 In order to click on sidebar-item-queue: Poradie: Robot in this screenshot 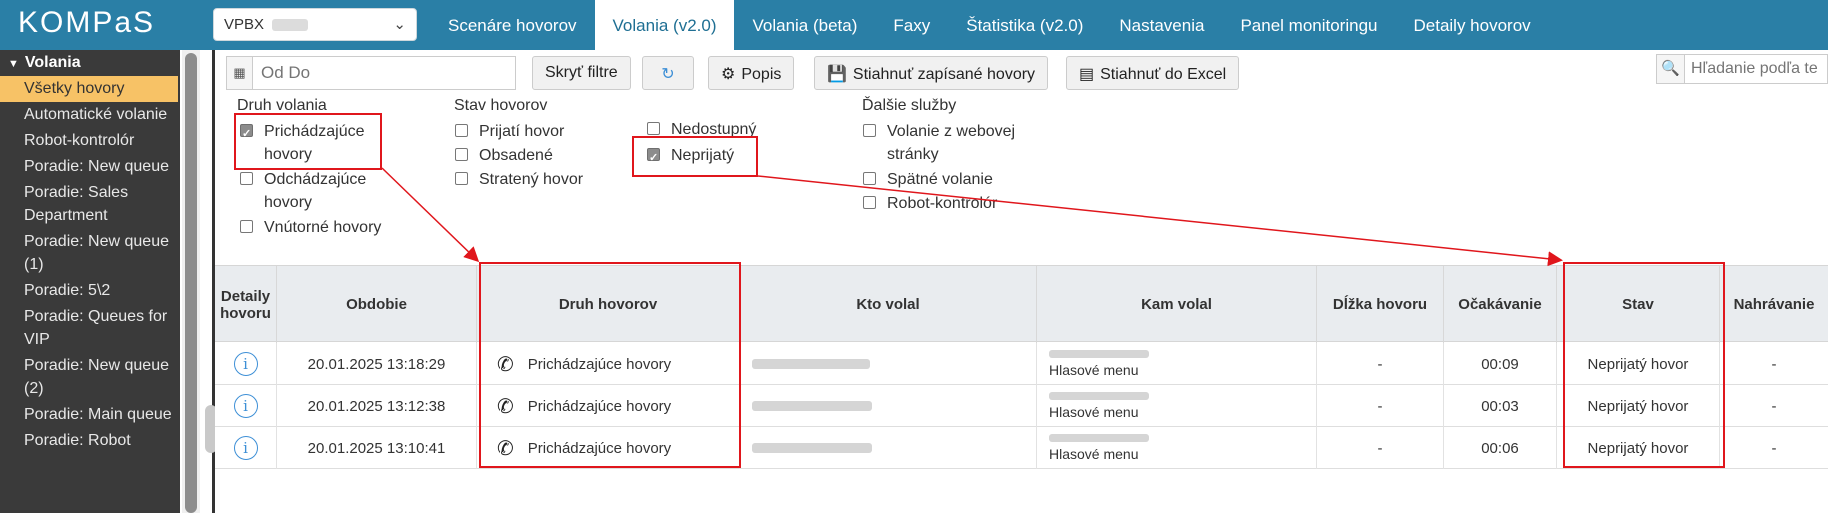, I will do `click(90, 441)`.